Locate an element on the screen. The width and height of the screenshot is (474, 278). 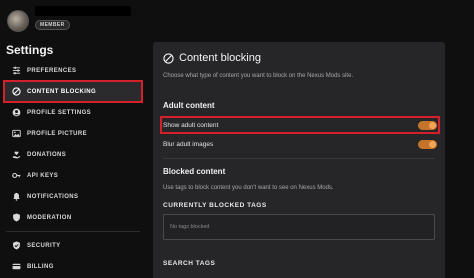
blocked-tags-box: No tags blocked is located at coordinates (299, 227).